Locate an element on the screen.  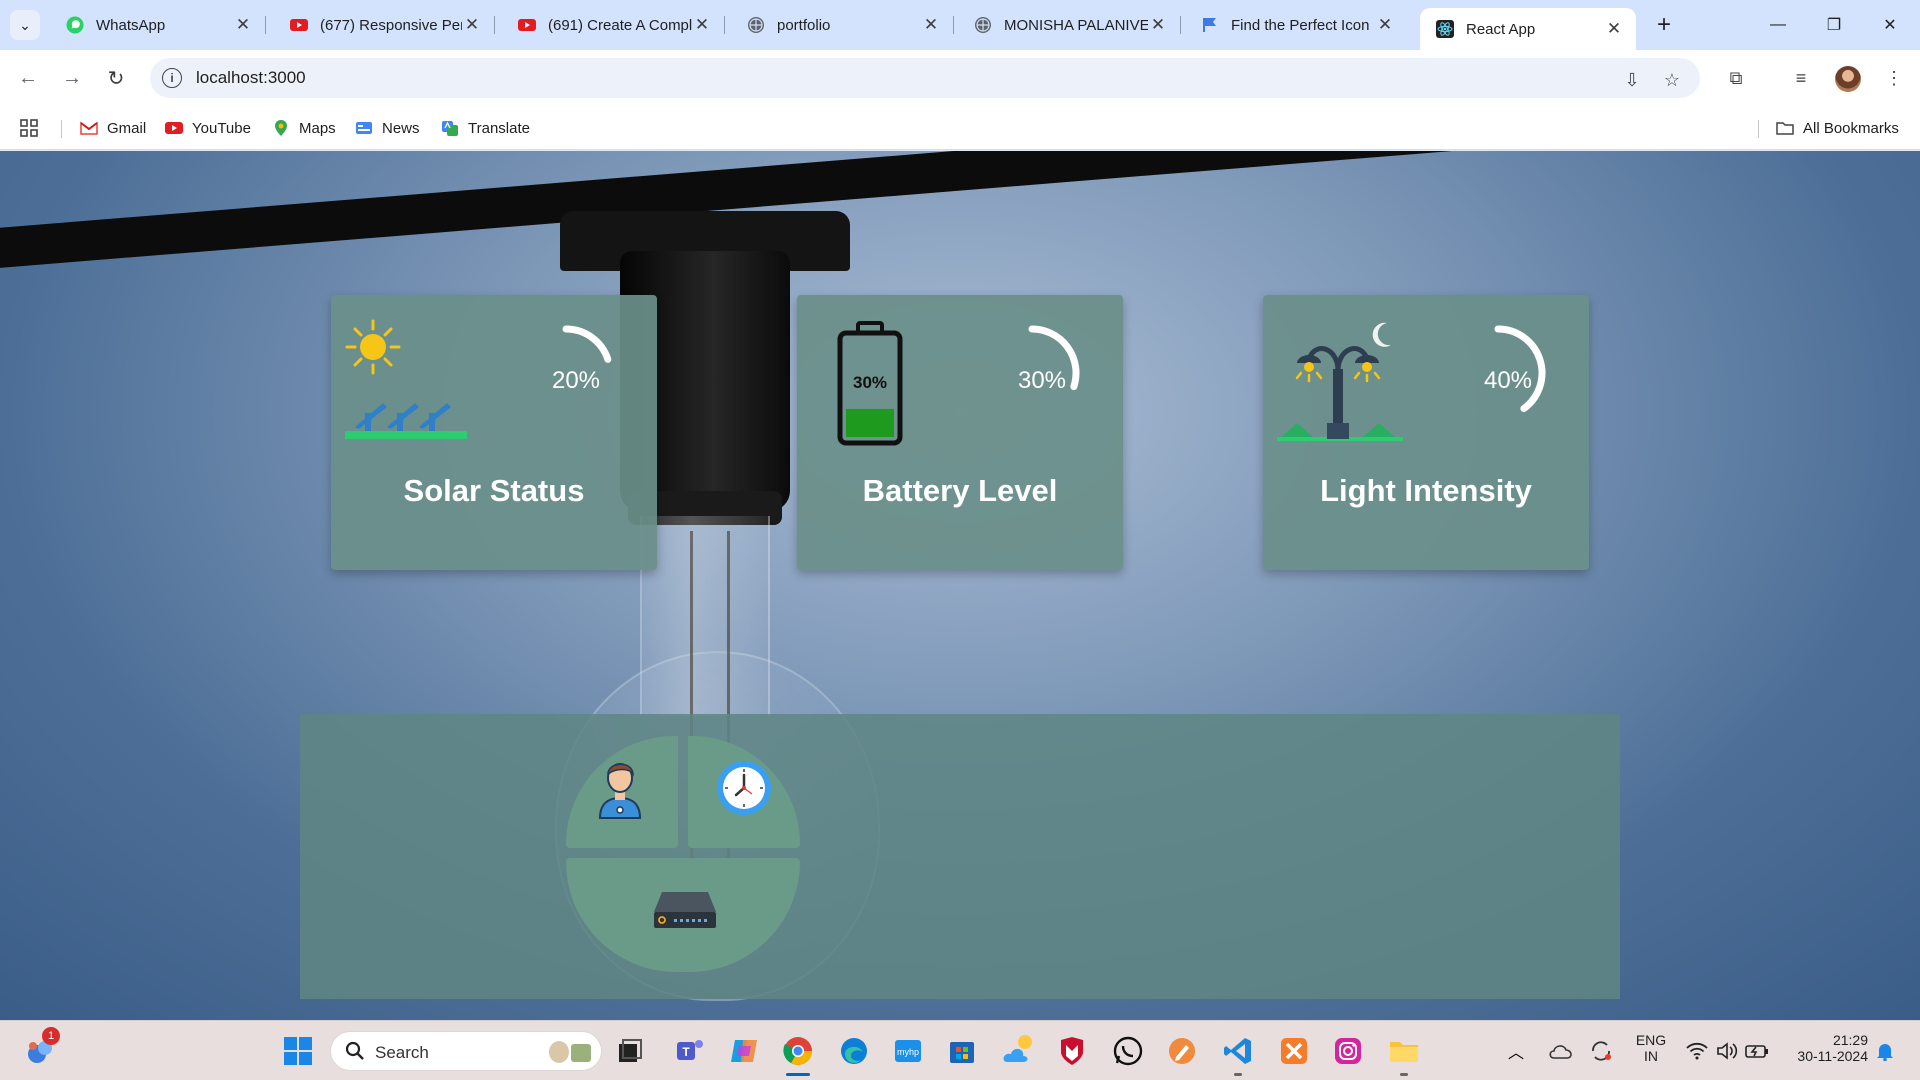
install-app-icon: ⇩ is located at coordinates (1632, 80).